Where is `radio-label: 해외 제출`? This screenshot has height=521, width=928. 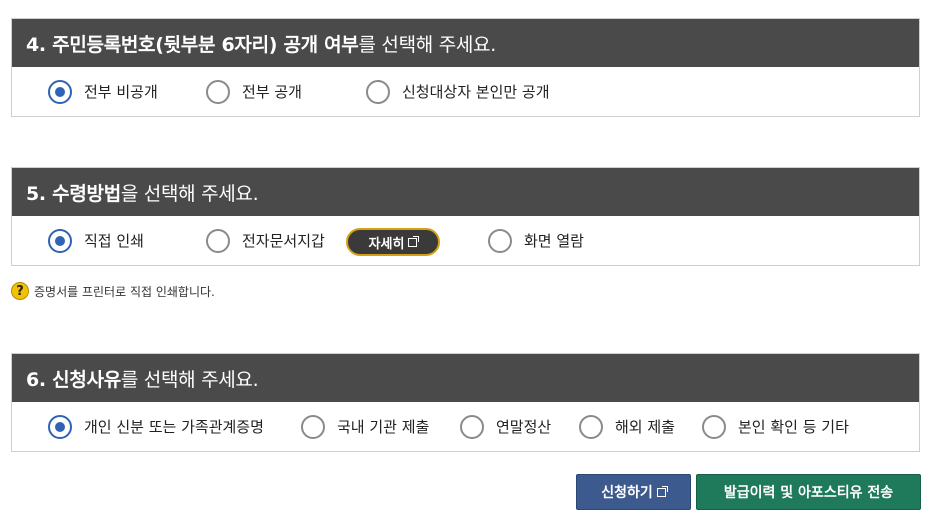
radio-label: 해외 제출 is located at coordinates (645, 427).